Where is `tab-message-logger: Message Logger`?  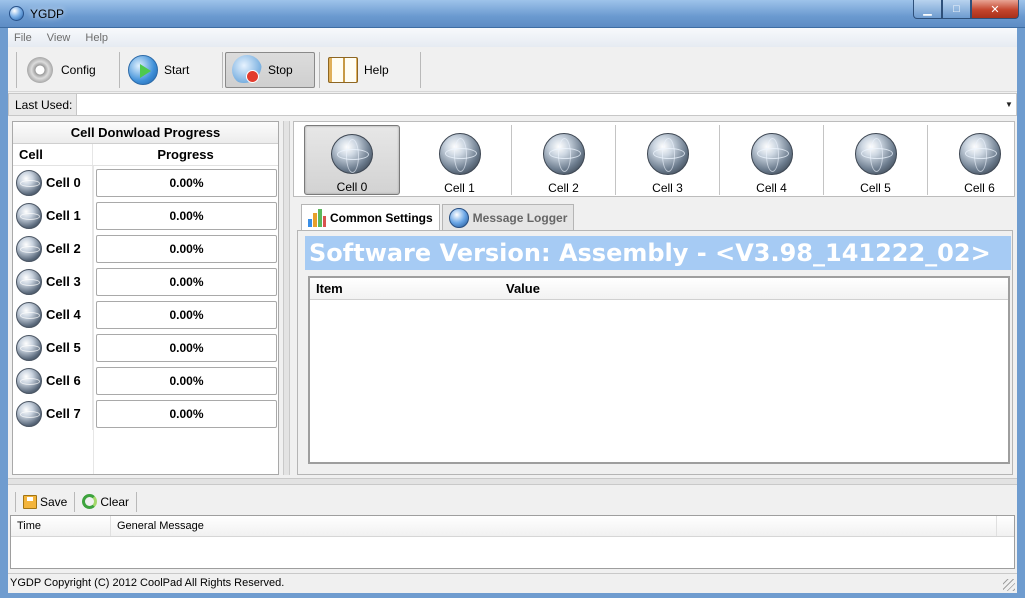 tab-message-logger: Message Logger is located at coordinates (508, 217).